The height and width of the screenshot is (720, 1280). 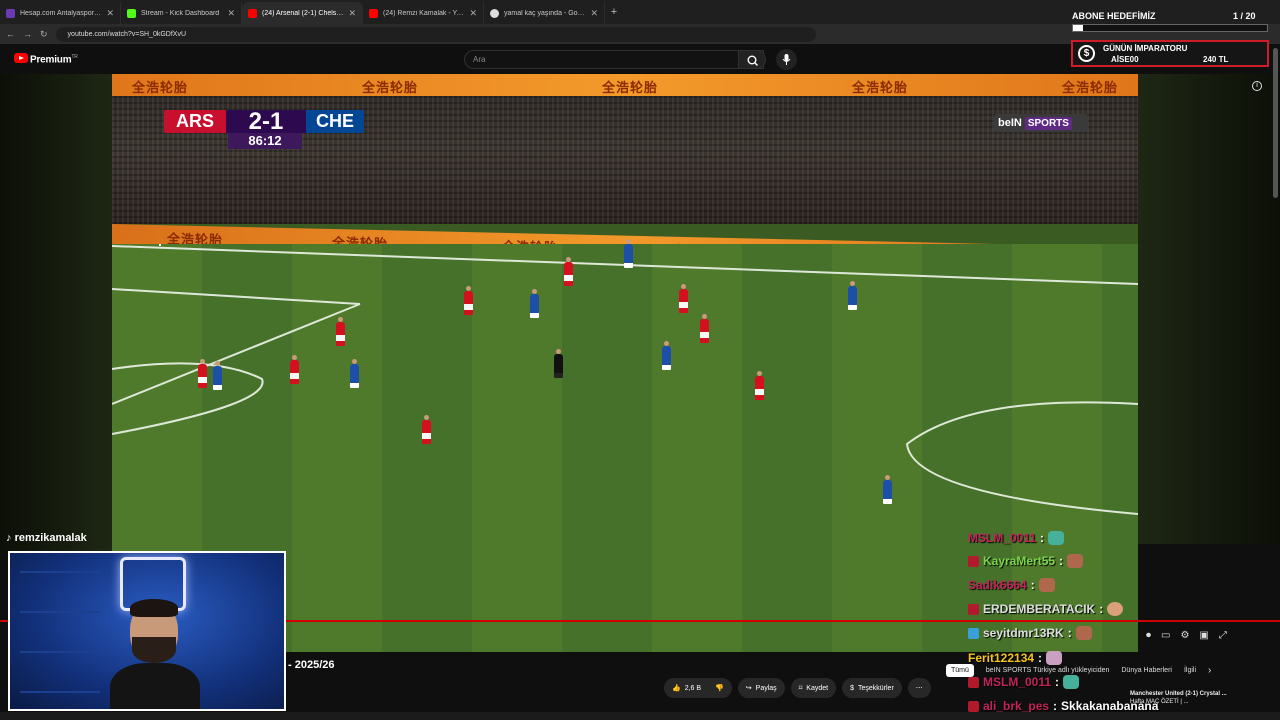 What do you see at coordinates (266, 122) in the screenshot?
I see `score: 2-1` at bounding box center [266, 122].